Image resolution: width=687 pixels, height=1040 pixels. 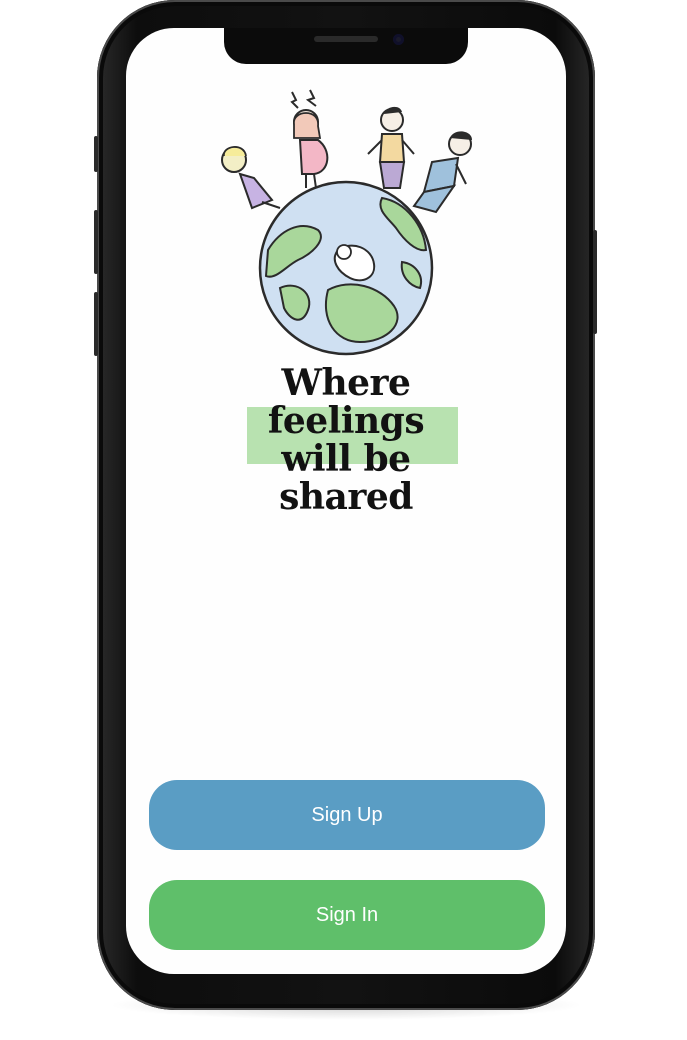 I want to click on volume-down-button, so click(x=96, y=324).